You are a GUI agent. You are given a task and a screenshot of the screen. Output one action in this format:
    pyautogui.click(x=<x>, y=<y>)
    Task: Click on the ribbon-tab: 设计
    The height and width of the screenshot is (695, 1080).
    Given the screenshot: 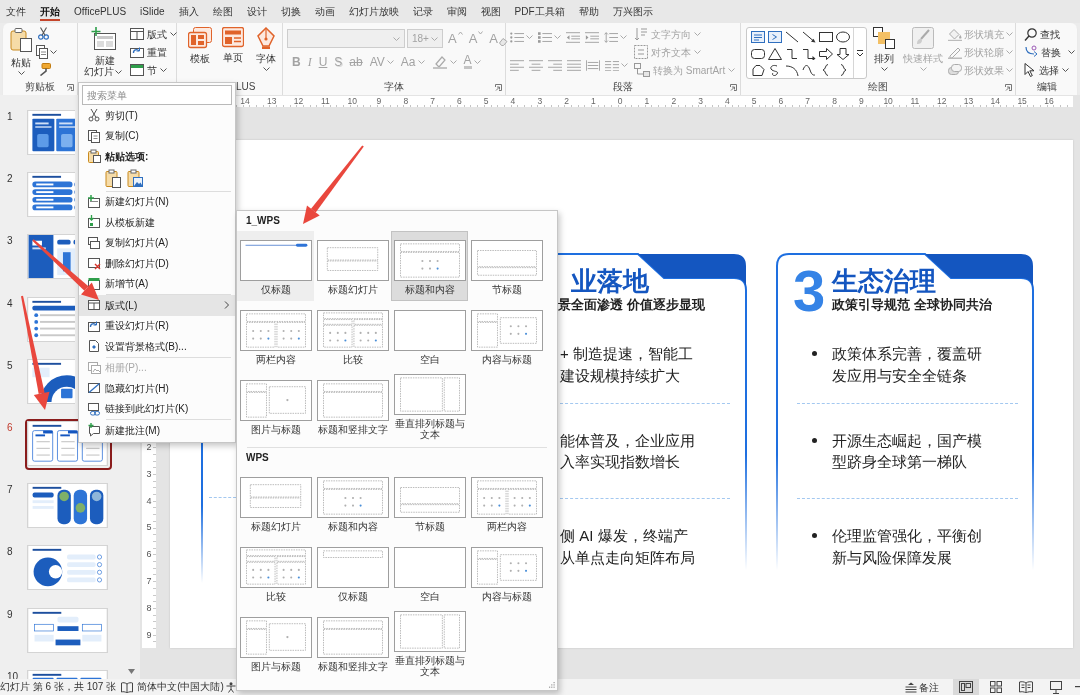 What is the action you would take?
    pyautogui.click(x=256, y=11)
    